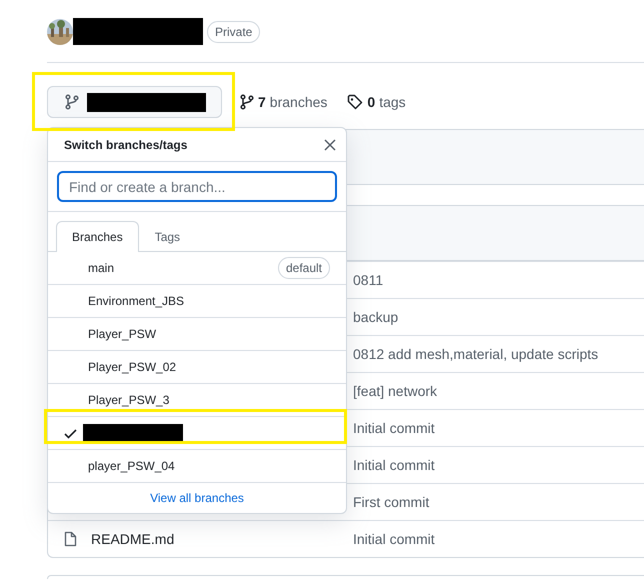  Describe the element at coordinates (197, 301) in the screenshot. I see `branch-item: Environment_JBS` at that location.